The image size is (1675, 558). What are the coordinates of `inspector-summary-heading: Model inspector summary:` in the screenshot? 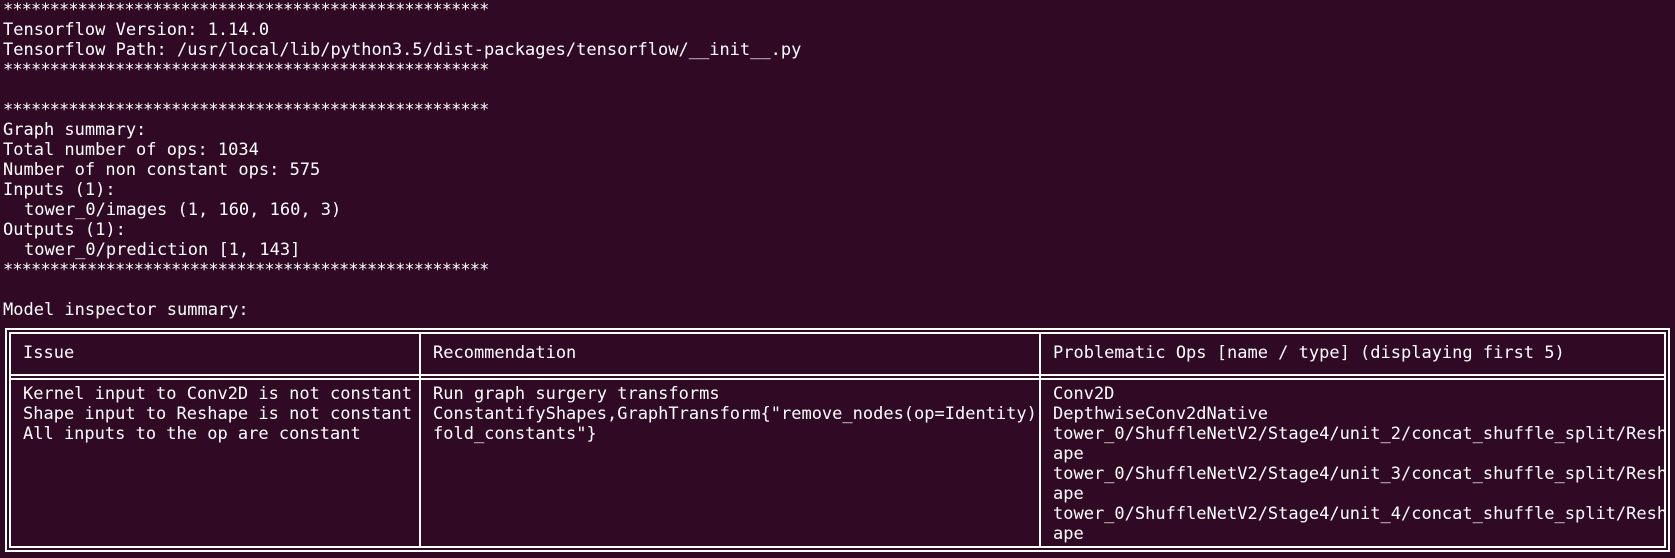 It's located at (126, 310).